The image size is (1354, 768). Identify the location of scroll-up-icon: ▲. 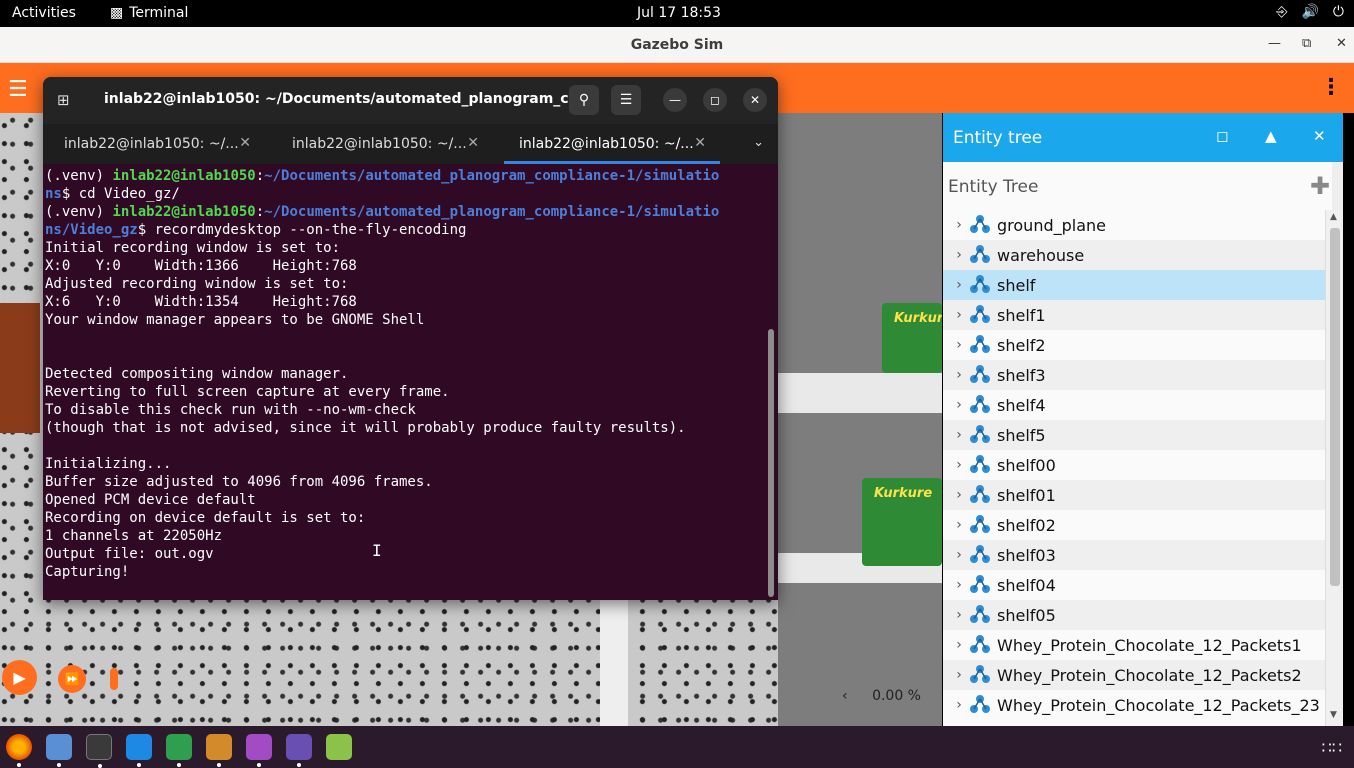
(1333, 217).